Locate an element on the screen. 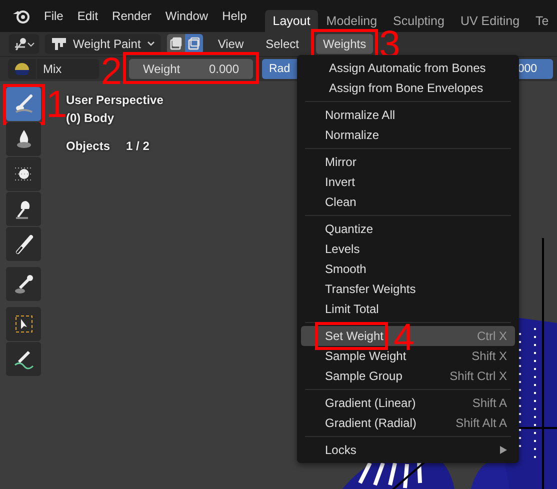 The width and height of the screenshot is (557, 489). menu-item: View is located at coordinates (230, 44).